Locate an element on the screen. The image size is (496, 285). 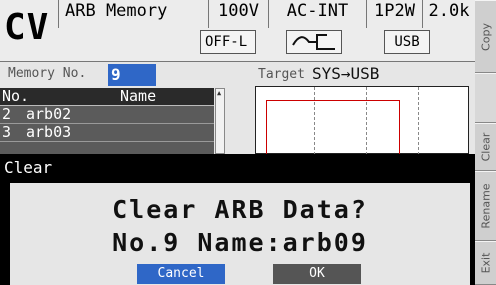
row-number: 2 is located at coordinates (7, 114).